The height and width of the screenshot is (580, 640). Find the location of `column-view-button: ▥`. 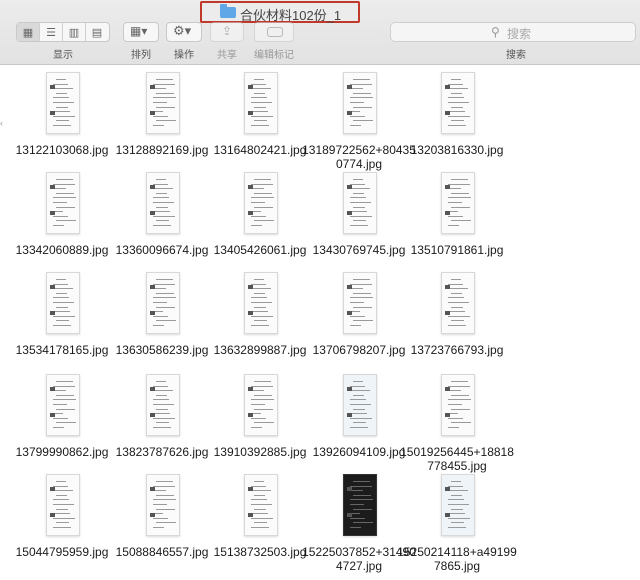

column-view-button: ▥ is located at coordinates (74, 32).